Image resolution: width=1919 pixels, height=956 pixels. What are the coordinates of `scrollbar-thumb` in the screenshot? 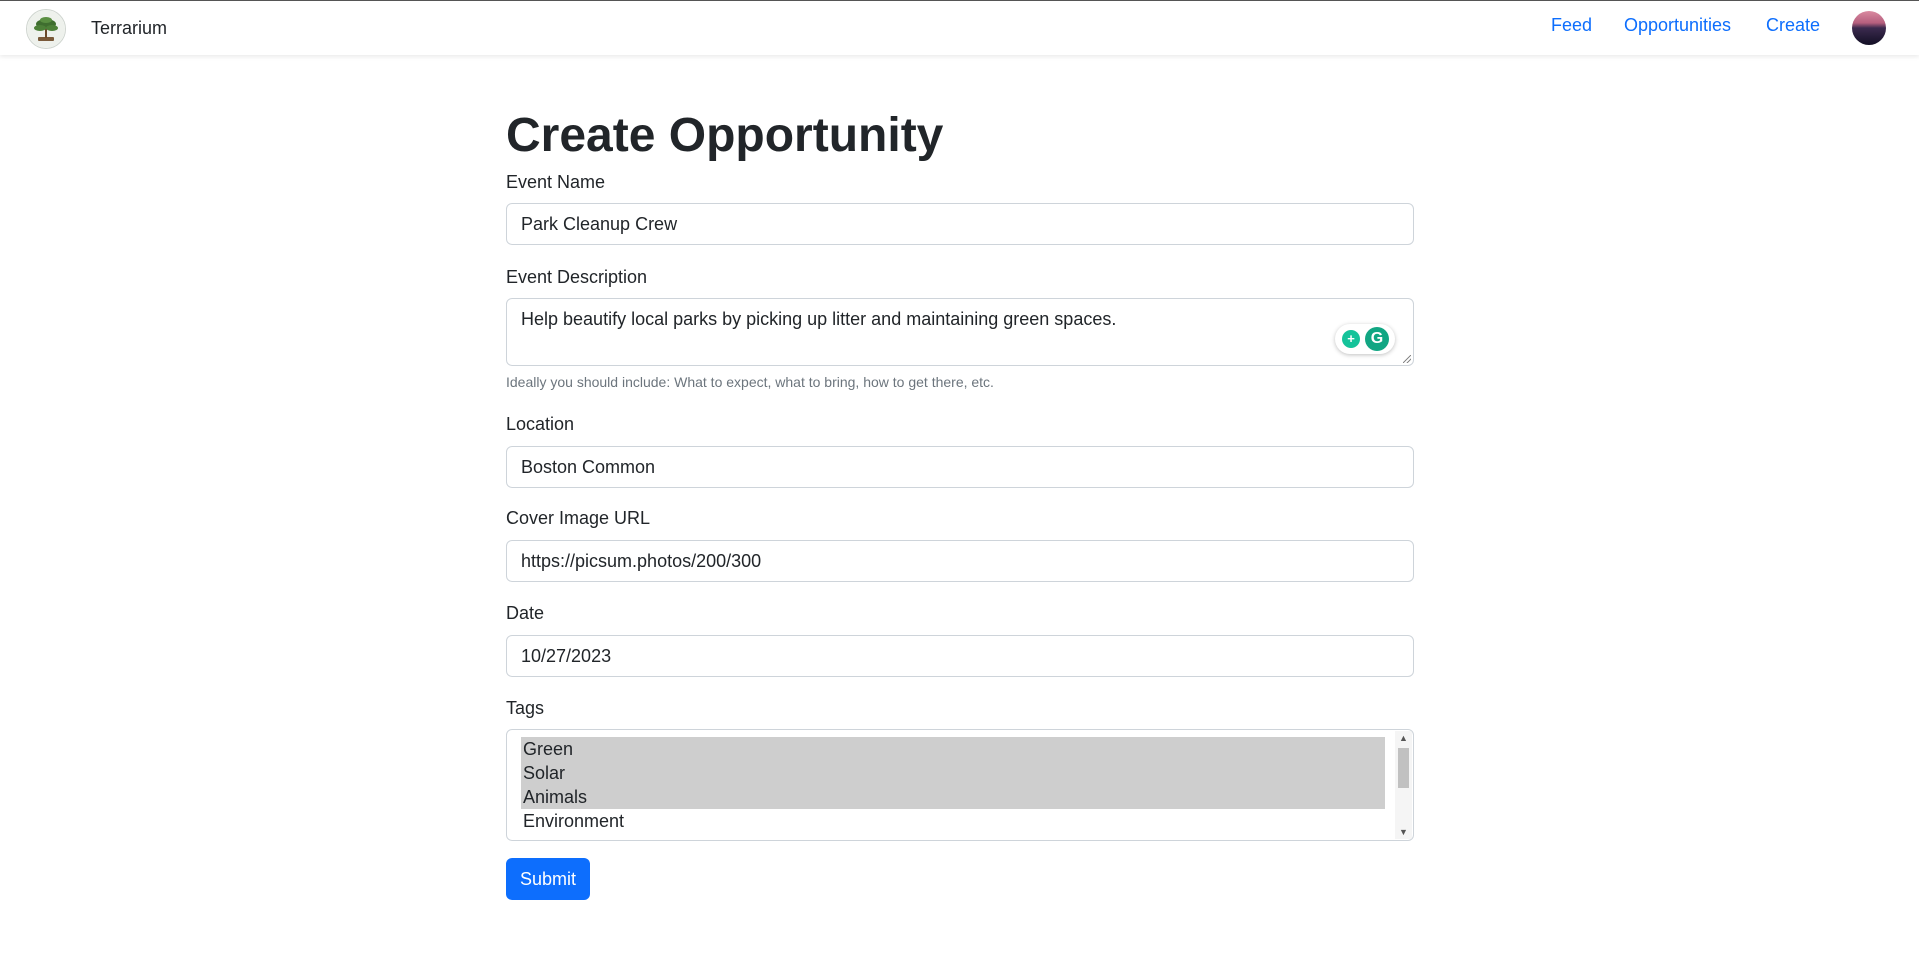 It's located at (1403, 768).